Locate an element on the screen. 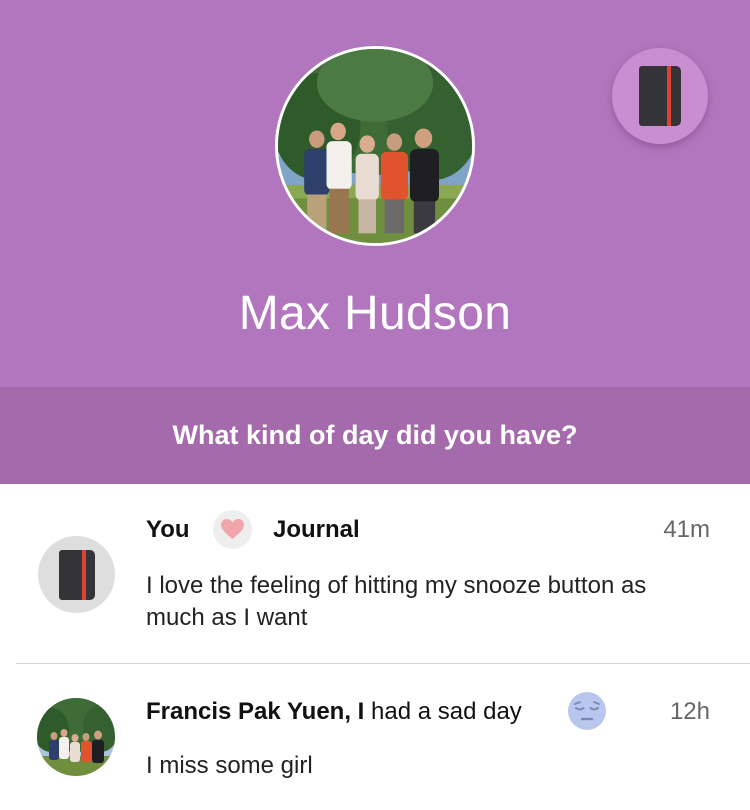 The image size is (750, 810). feed-author: Francis Pak Yuen, I is located at coordinates (255, 711).